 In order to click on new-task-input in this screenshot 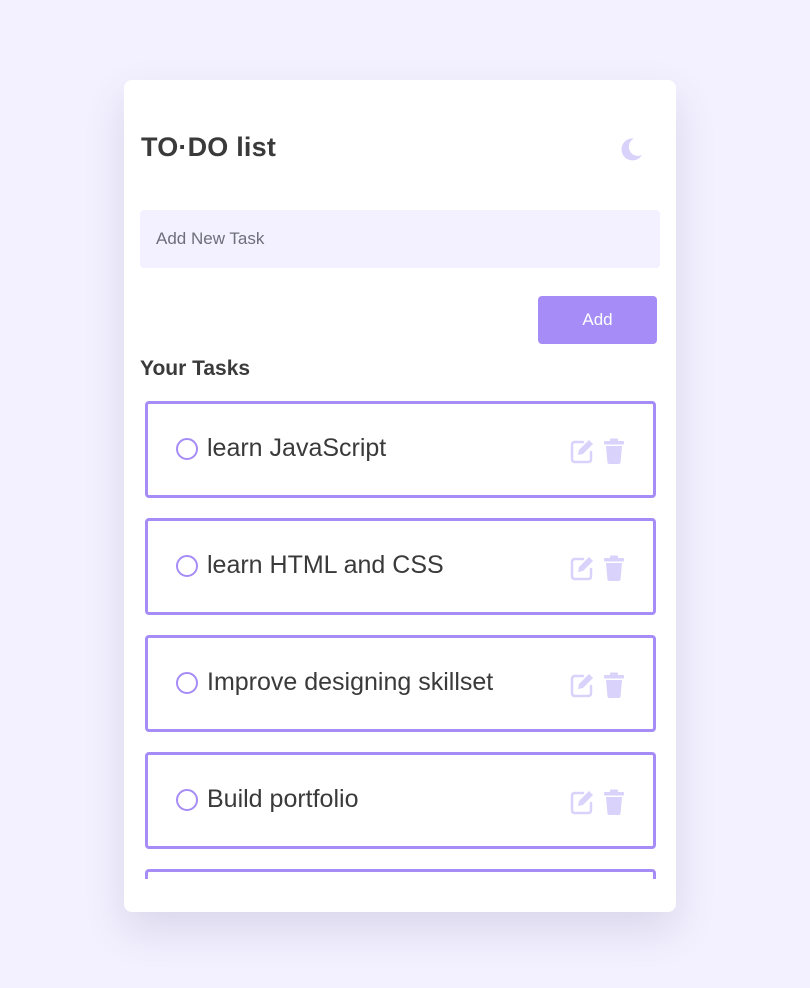, I will do `click(400, 239)`.